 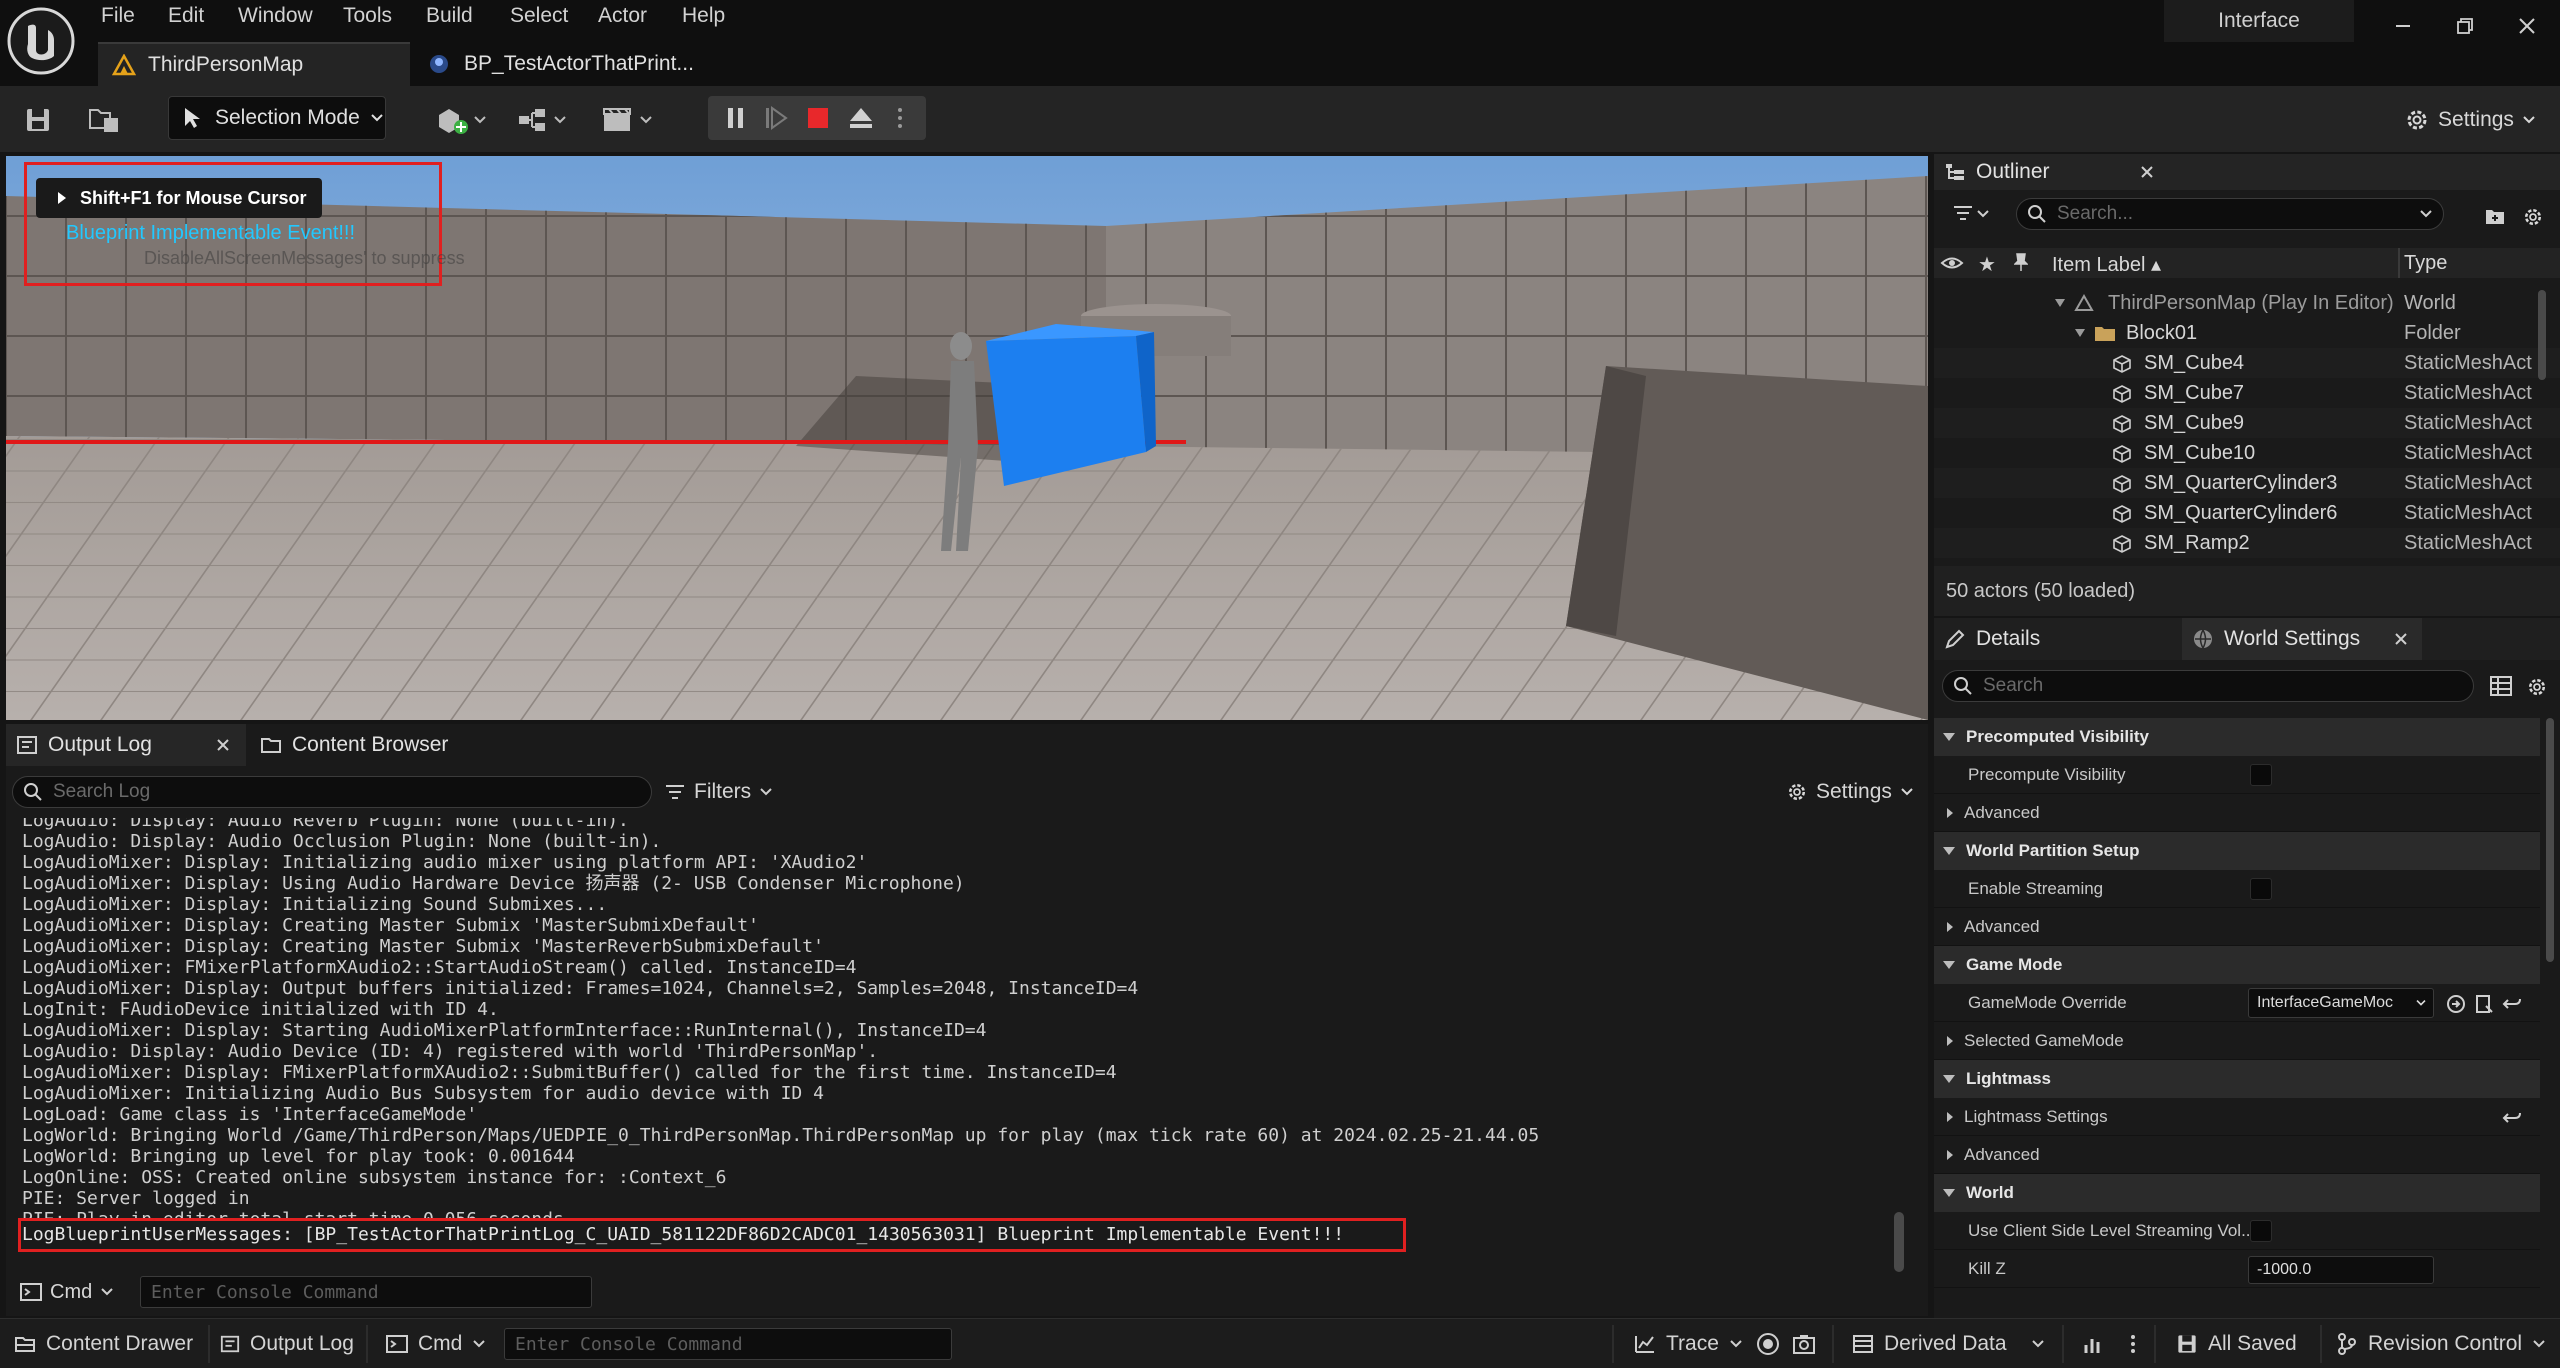 I want to click on mouse-cursor-hint: Shift+F1 for Mouse Cursor, so click(x=179, y=198).